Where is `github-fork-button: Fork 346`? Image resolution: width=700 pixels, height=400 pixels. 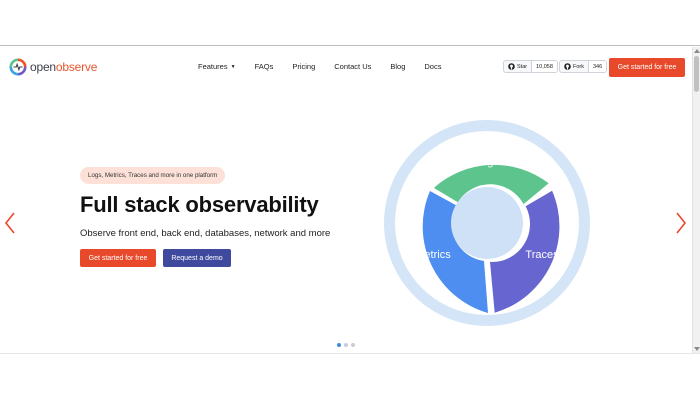 github-fork-button: Fork 346 is located at coordinates (583, 66).